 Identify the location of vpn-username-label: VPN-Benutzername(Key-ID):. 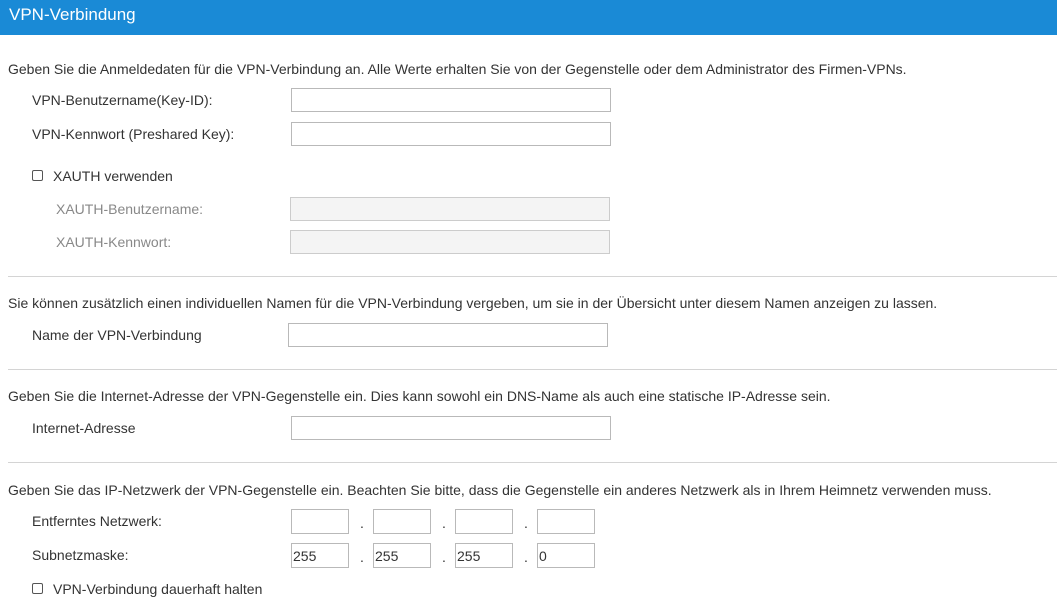
(122, 100).